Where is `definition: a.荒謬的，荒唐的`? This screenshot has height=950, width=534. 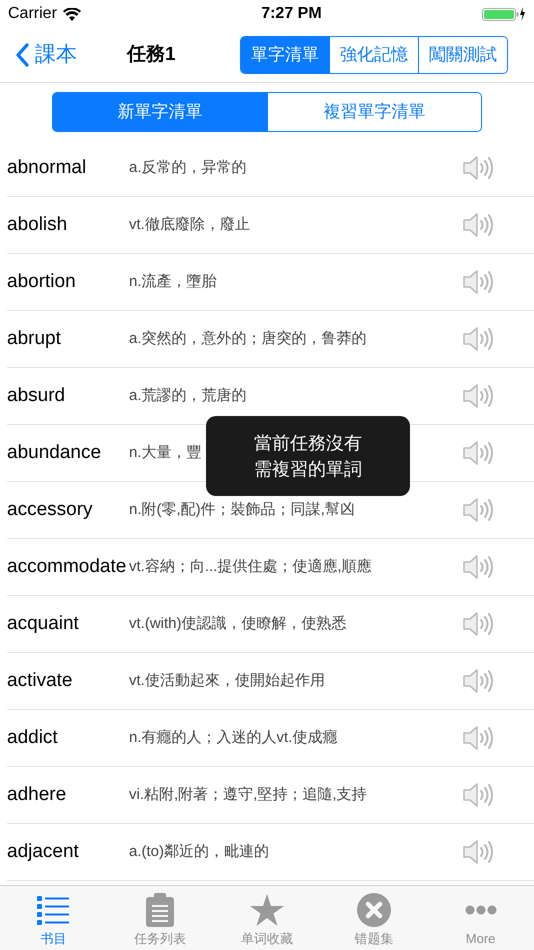 definition: a.荒謬的，荒唐的 is located at coordinates (188, 396).